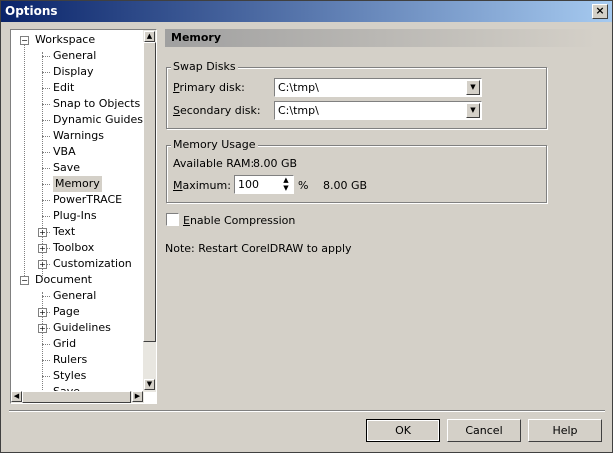  I want to click on spin-down-icon: ▼, so click(286, 188).